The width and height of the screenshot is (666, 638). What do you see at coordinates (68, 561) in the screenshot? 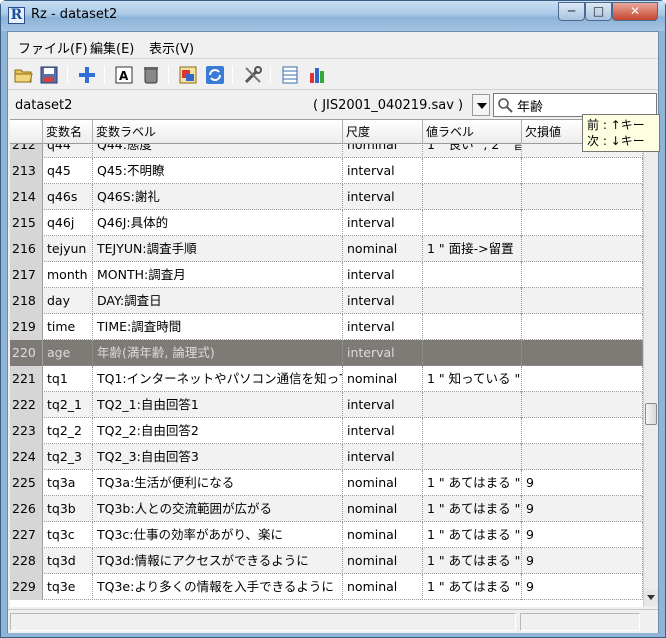
I see `var-name-cell: tq3d` at bounding box center [68, 561].